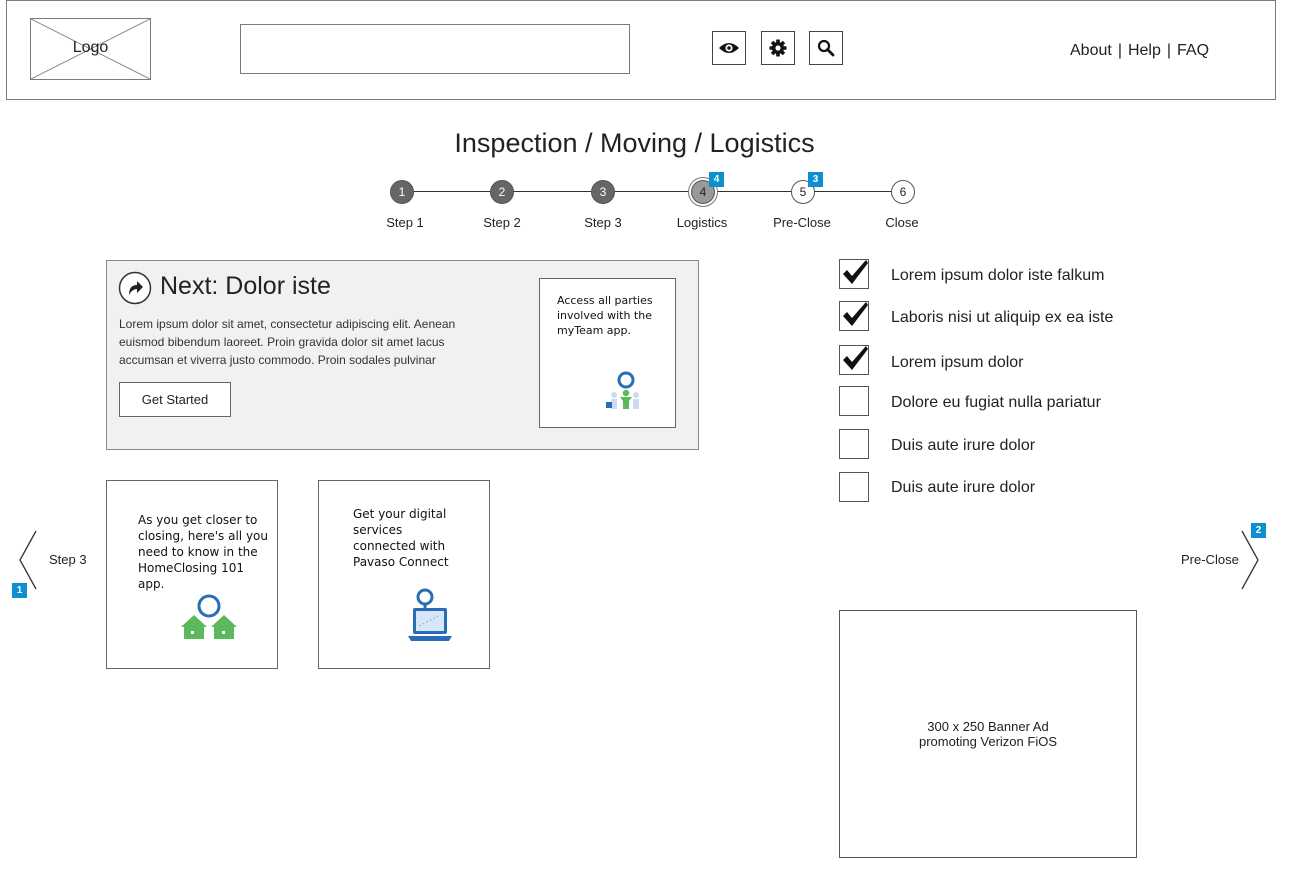 Image resolution: width=1289 pixels, height=869 pixels. What do you see at coordinates (957, 362) in the screenshot?
I see `checklist-label-3: Lorem ipsum dolor` at bounding box center [957, 362].